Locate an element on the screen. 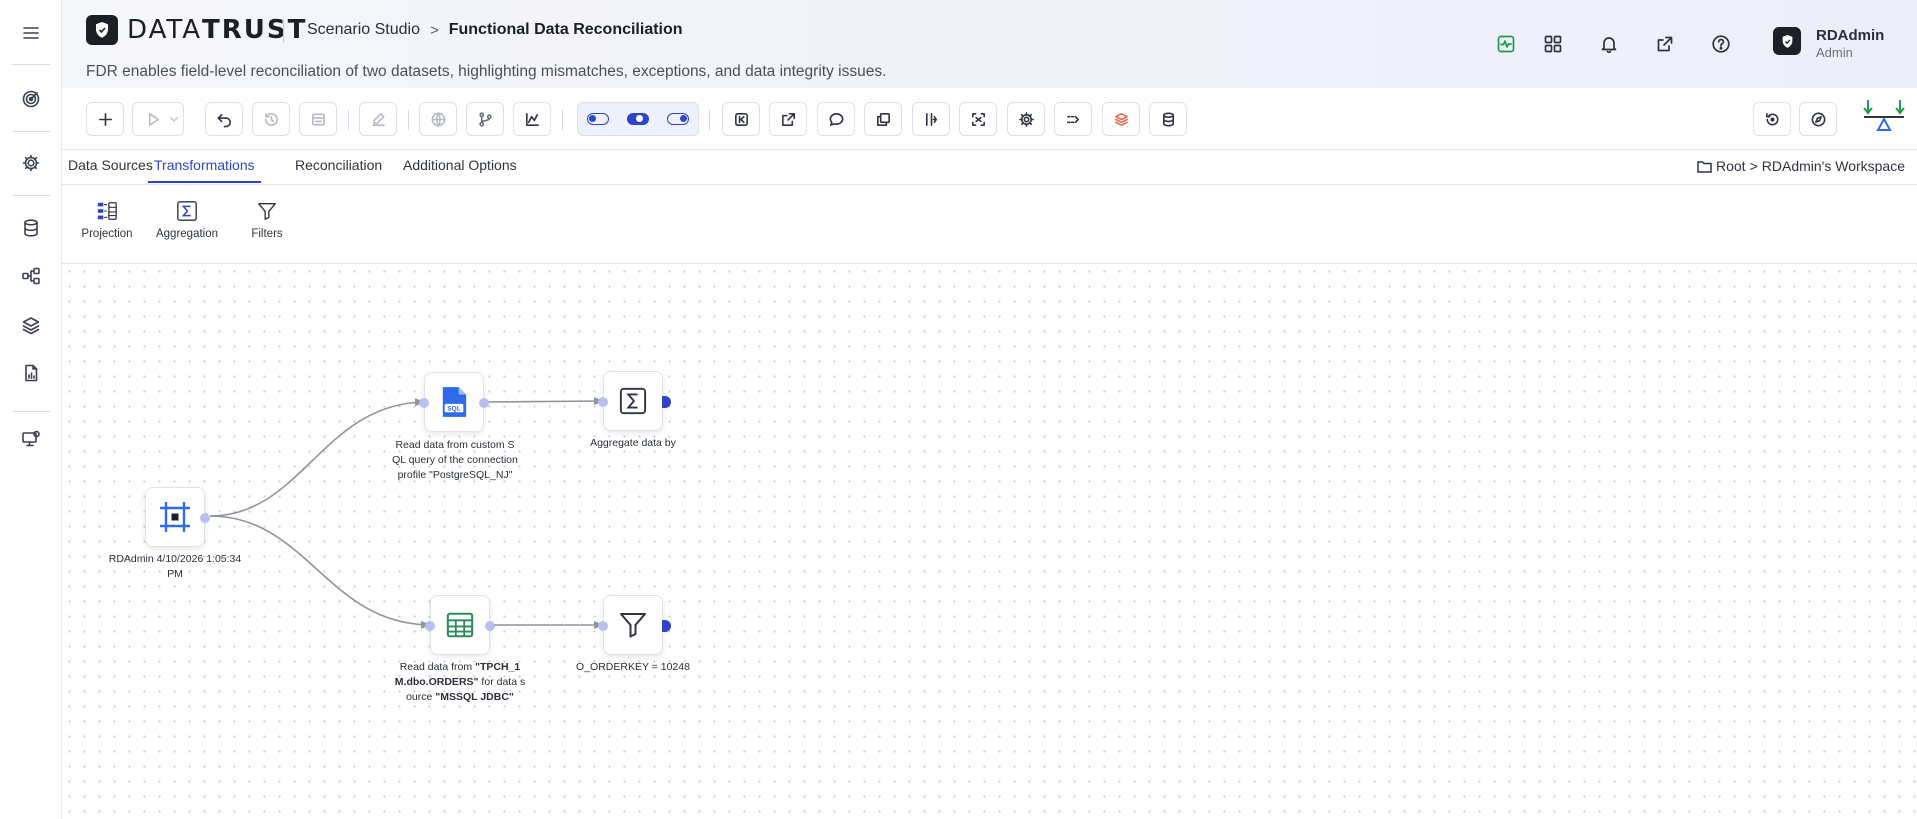 The height and width of the screenshot is (819, 1917). sql-output-port is located at coordinates (484, 403).